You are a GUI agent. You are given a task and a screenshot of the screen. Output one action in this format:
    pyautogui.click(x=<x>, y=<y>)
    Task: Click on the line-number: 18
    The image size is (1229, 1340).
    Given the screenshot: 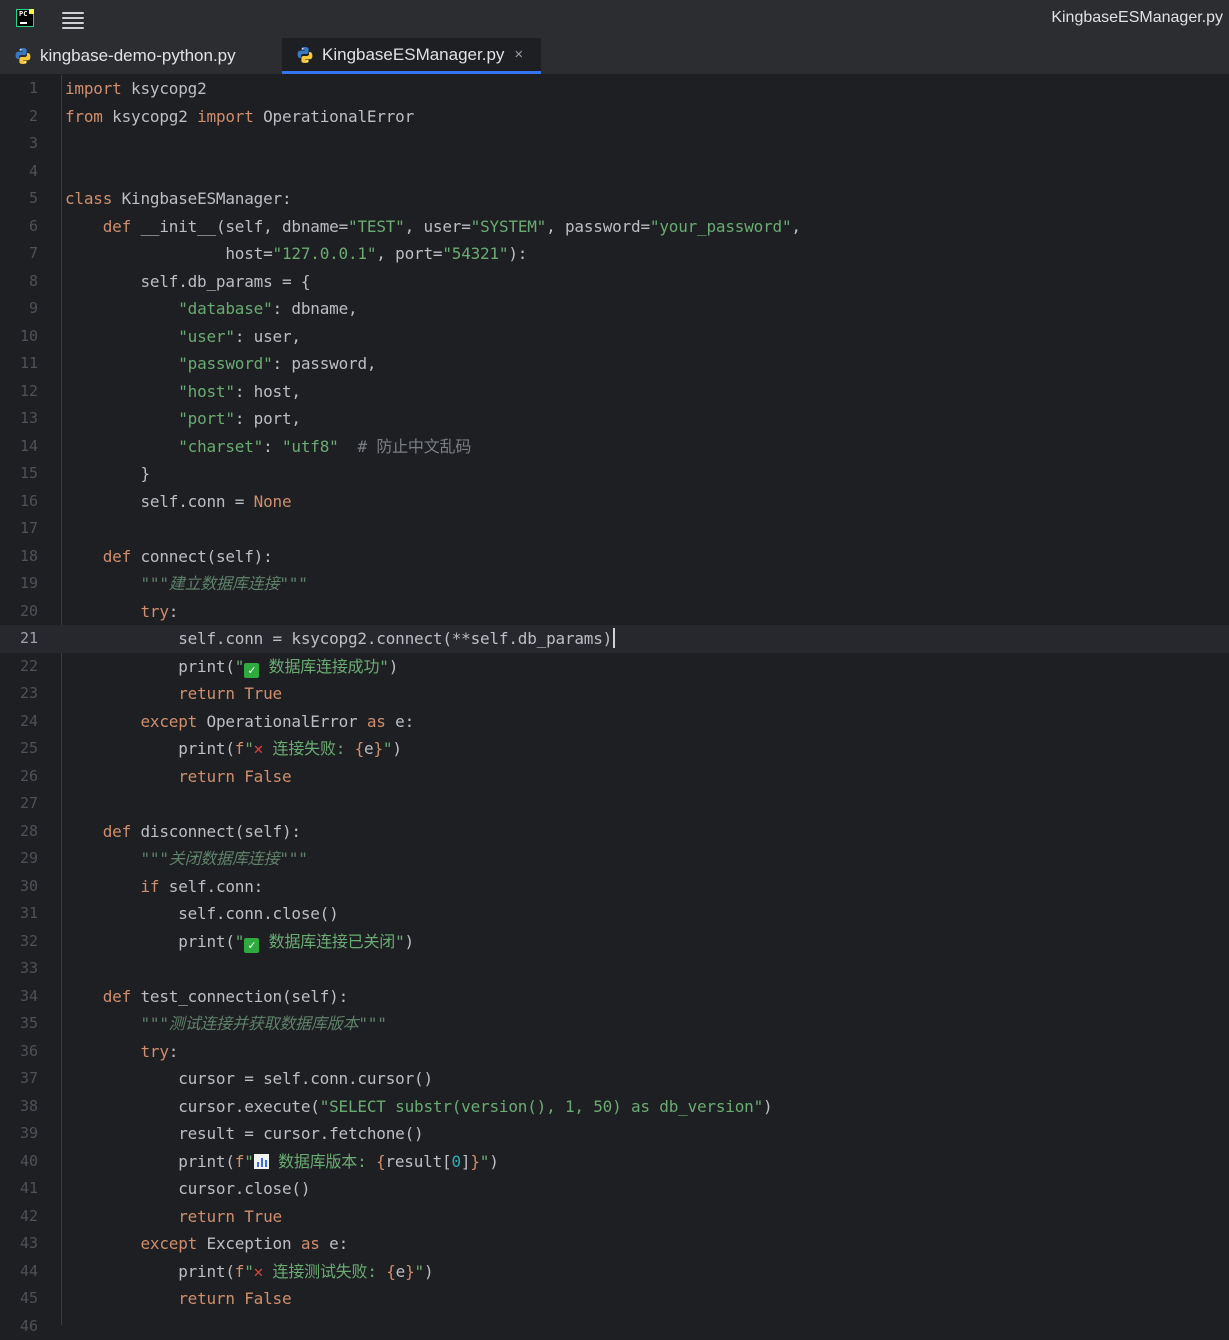 What is the action you would take?
    pyautogui.click(x=19, y=557)
    